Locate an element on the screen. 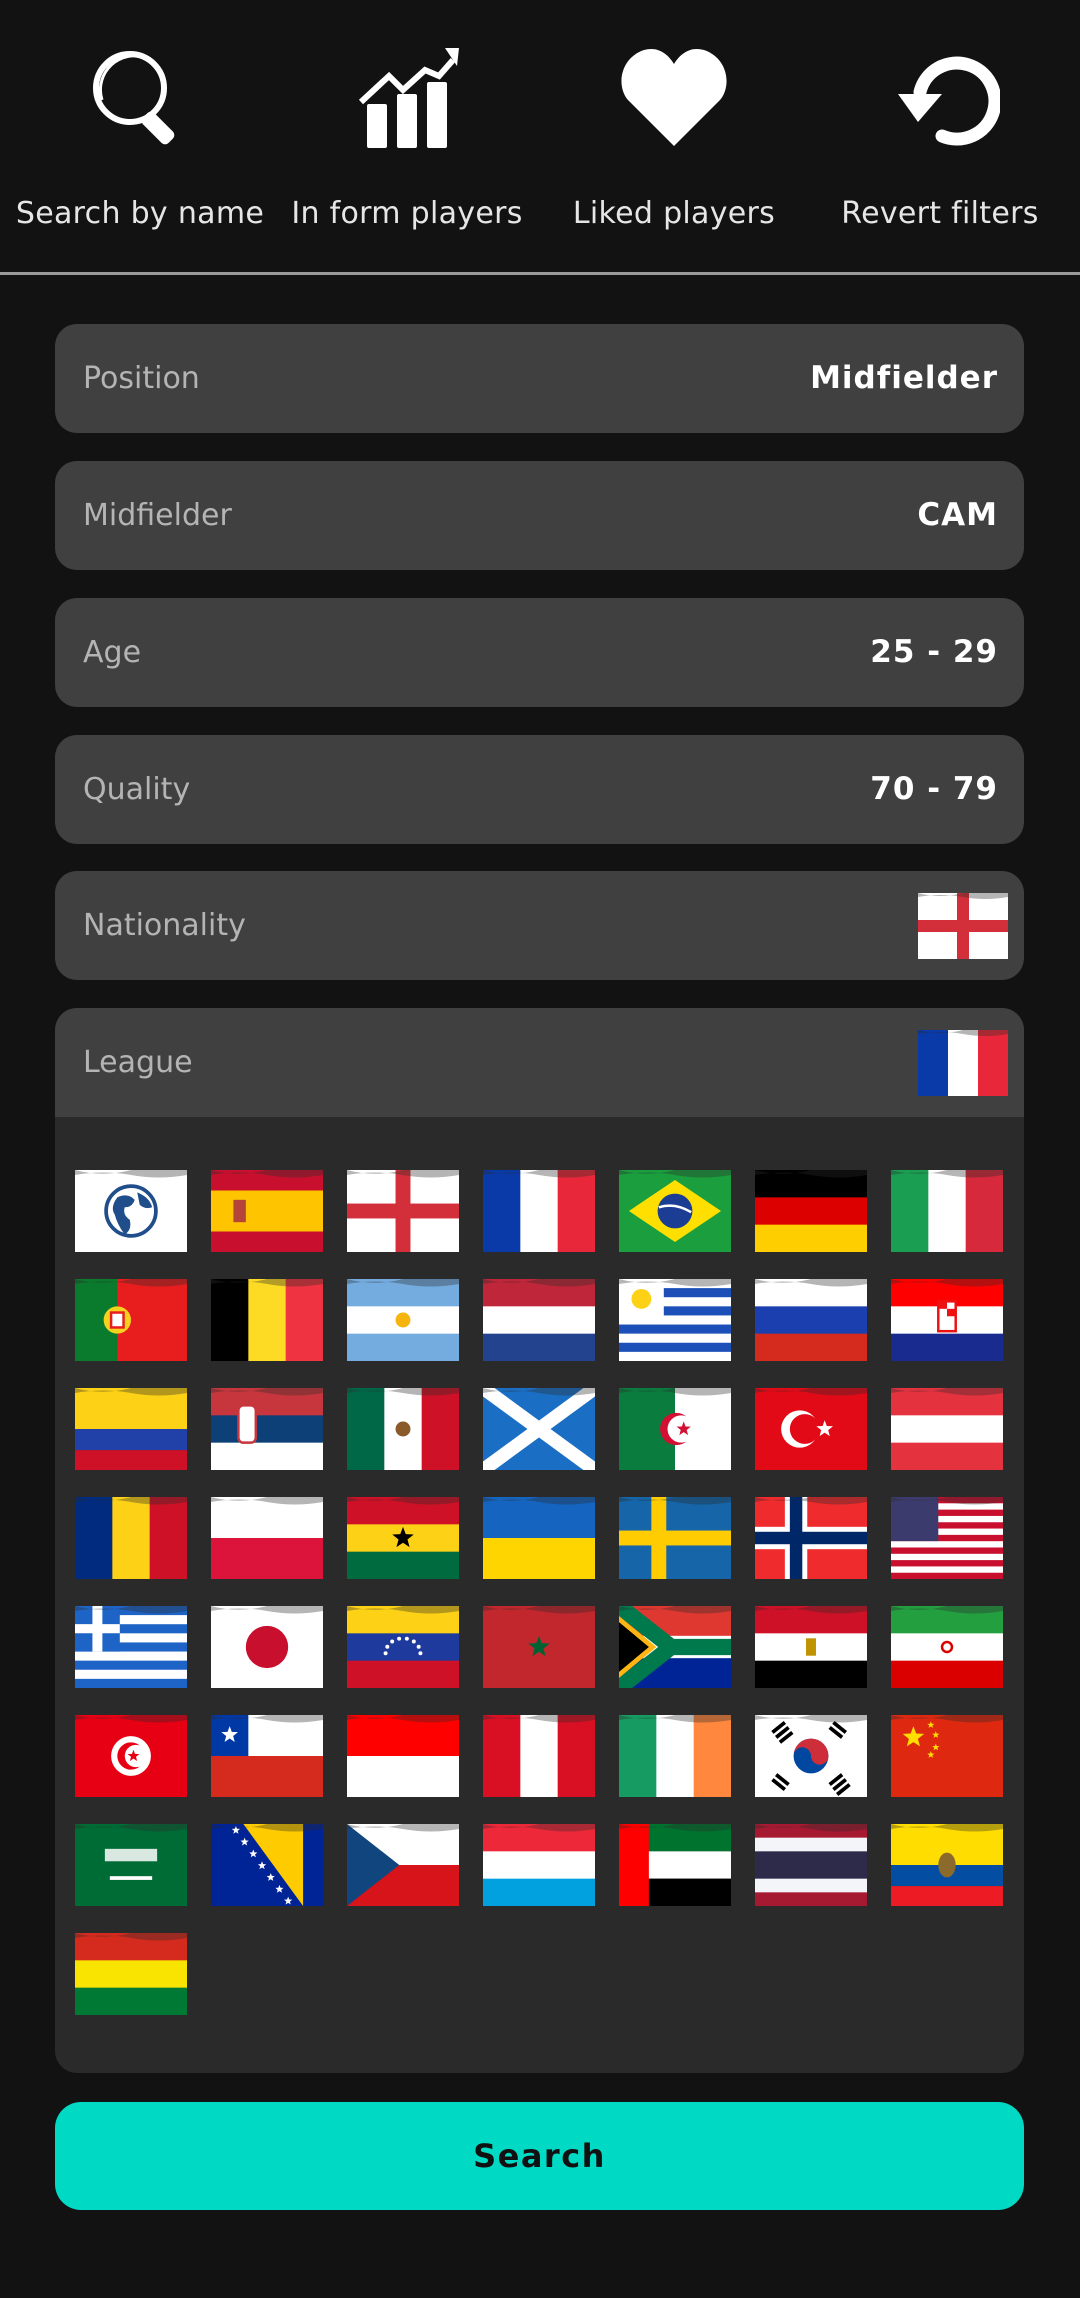 Image resolution: width=1080 pixels, height=2298 pixels. search-by-name-button: Search by name is located at coordinates (140, 136).